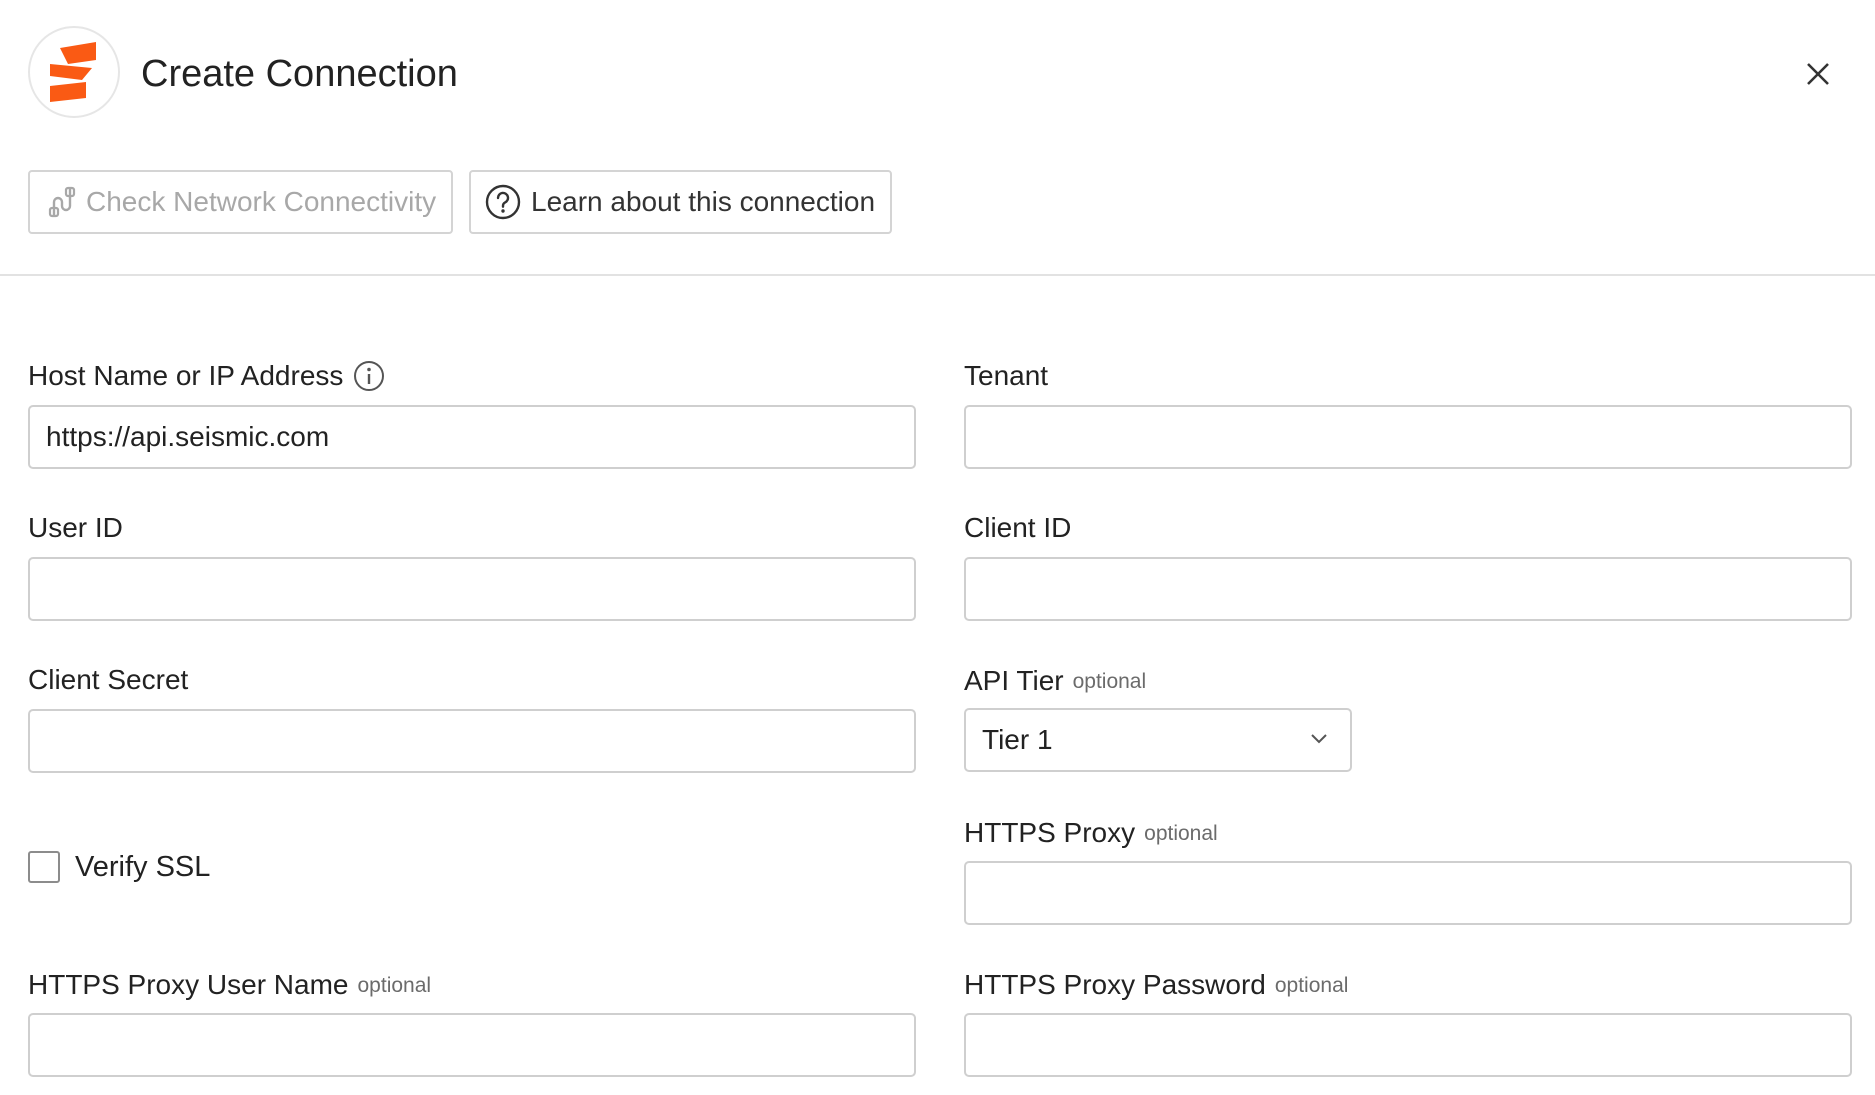 This screenshot has height=1095, width=1875. What do you see at coordinates (1408, 1045) in the screenshot?
I see `proxy-password-input` at bounding box center [1408, 1045].